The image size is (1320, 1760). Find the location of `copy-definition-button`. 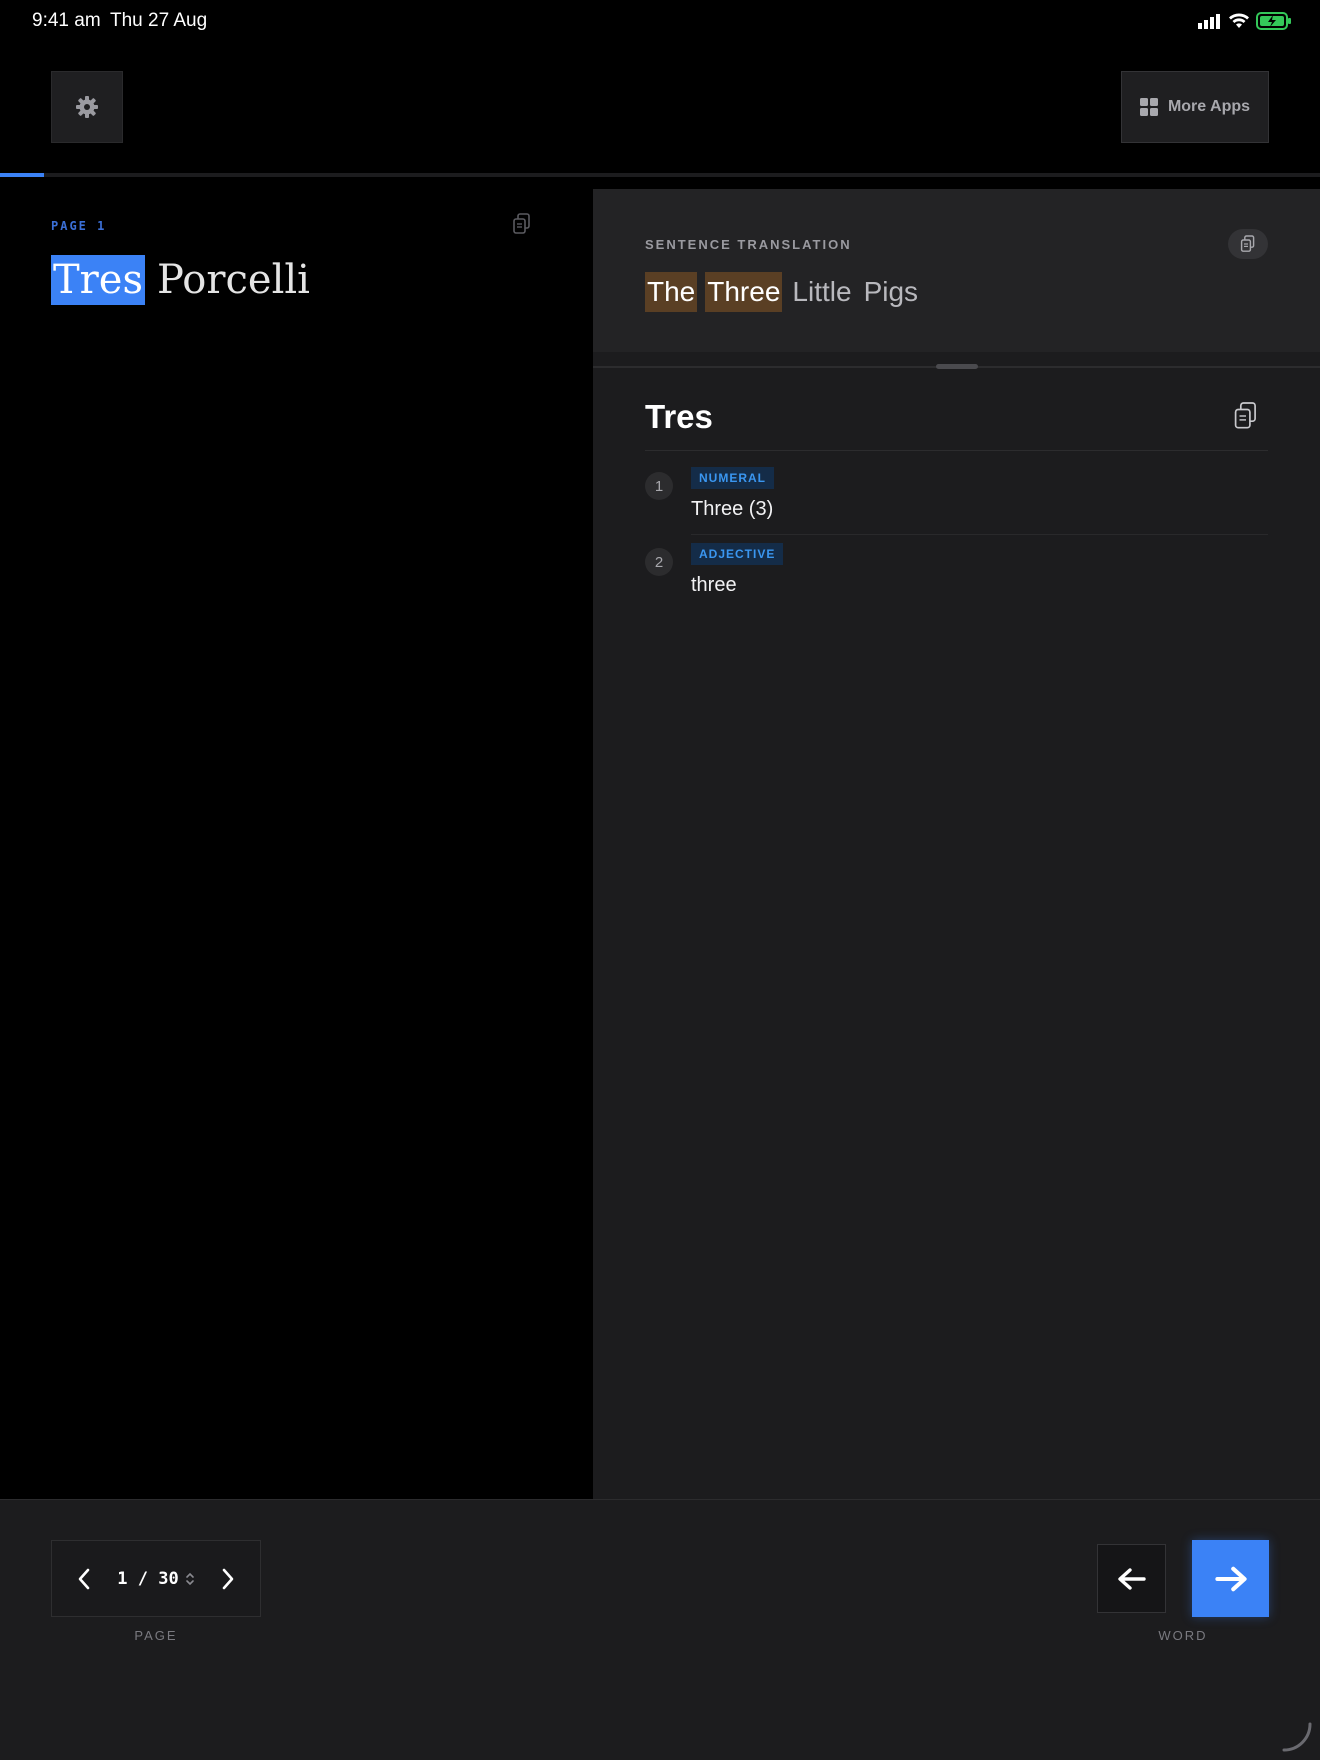

copy-definition-button is located at coordinates (1246, 418).